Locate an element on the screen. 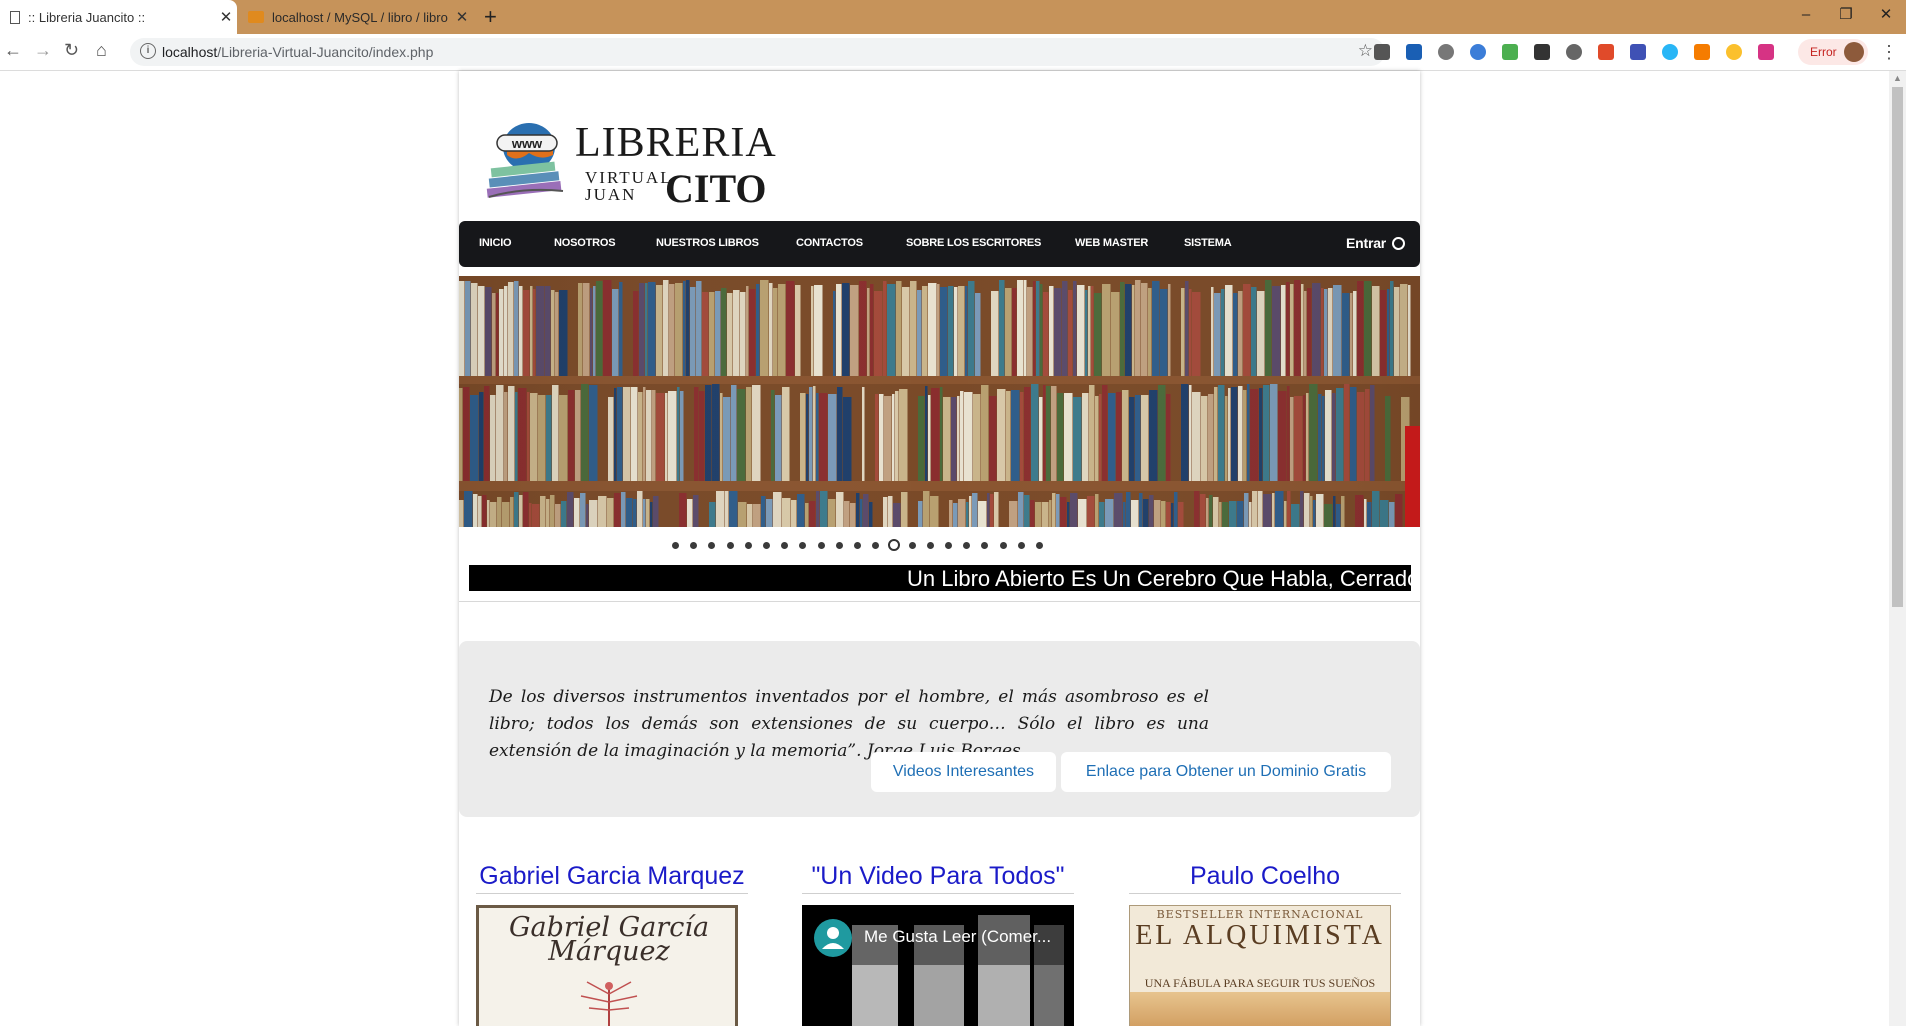  tab-phpmyadmin: localhost / MySQL / libro / libro ✕ is located at coordinates (356, 17).